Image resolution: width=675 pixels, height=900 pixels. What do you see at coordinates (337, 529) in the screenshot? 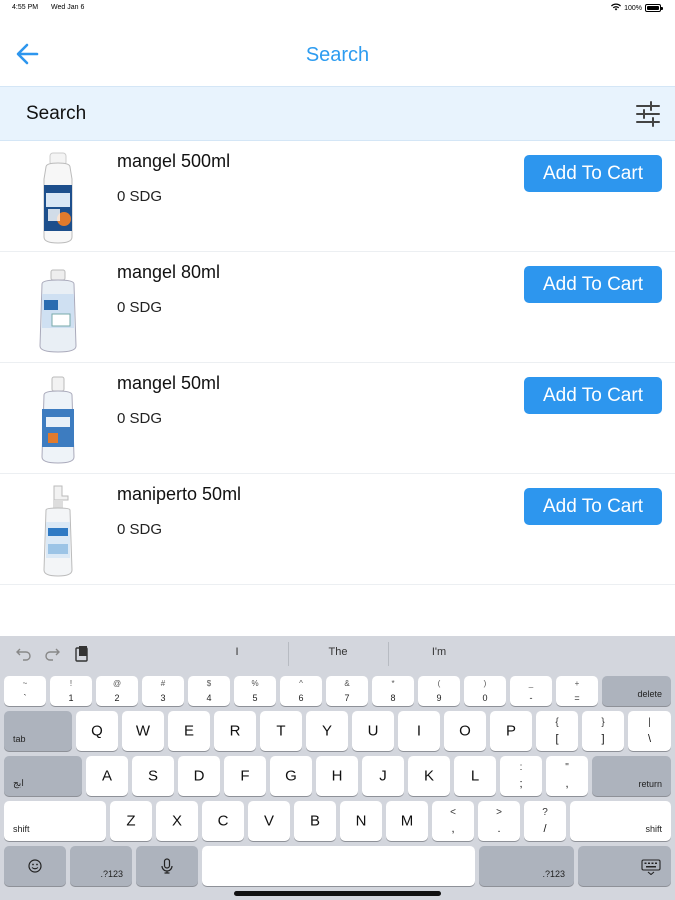
I see `product-row: maniperto 50ml 0 SDG Add To Cart` at bounding box center [337, 529].